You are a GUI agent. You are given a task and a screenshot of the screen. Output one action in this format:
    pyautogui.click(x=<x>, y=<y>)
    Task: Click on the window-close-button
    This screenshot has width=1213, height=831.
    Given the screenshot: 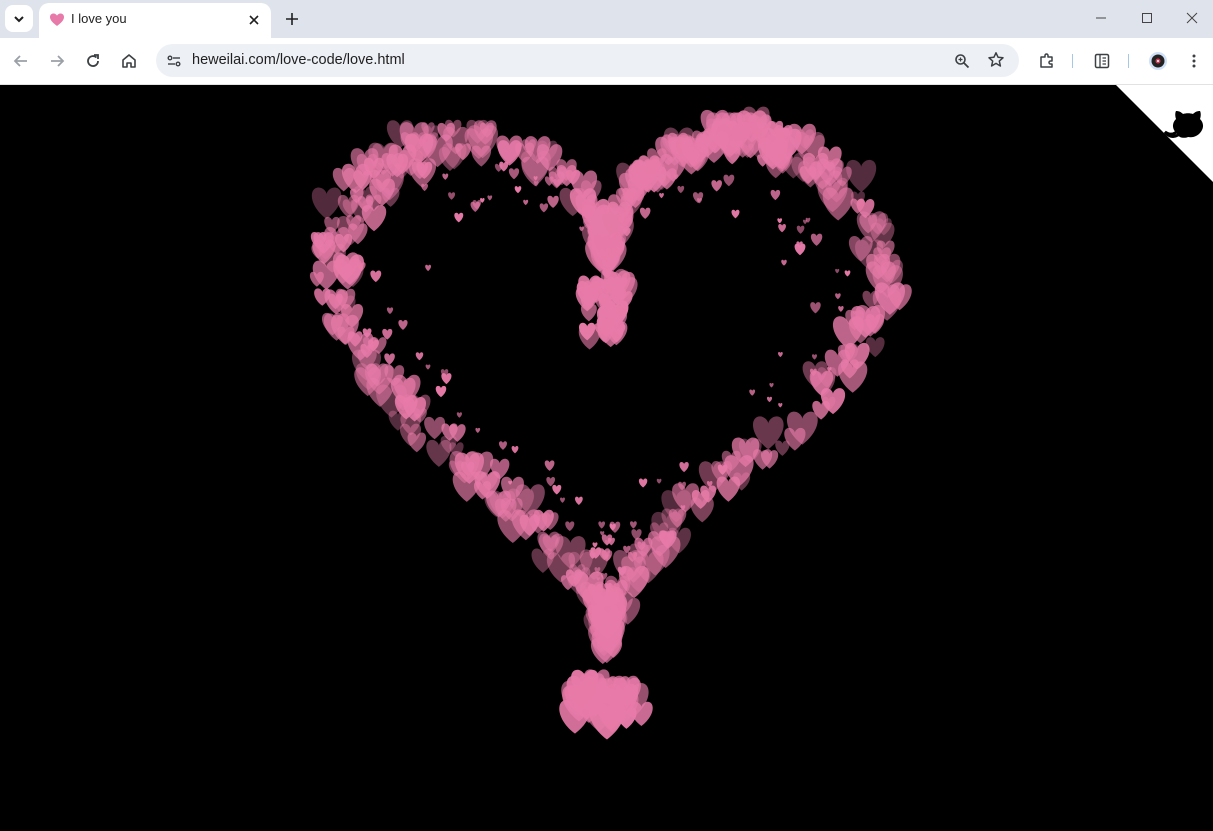 What is the action you would take?
    pyautogui.click(x=1192, y=18)
    